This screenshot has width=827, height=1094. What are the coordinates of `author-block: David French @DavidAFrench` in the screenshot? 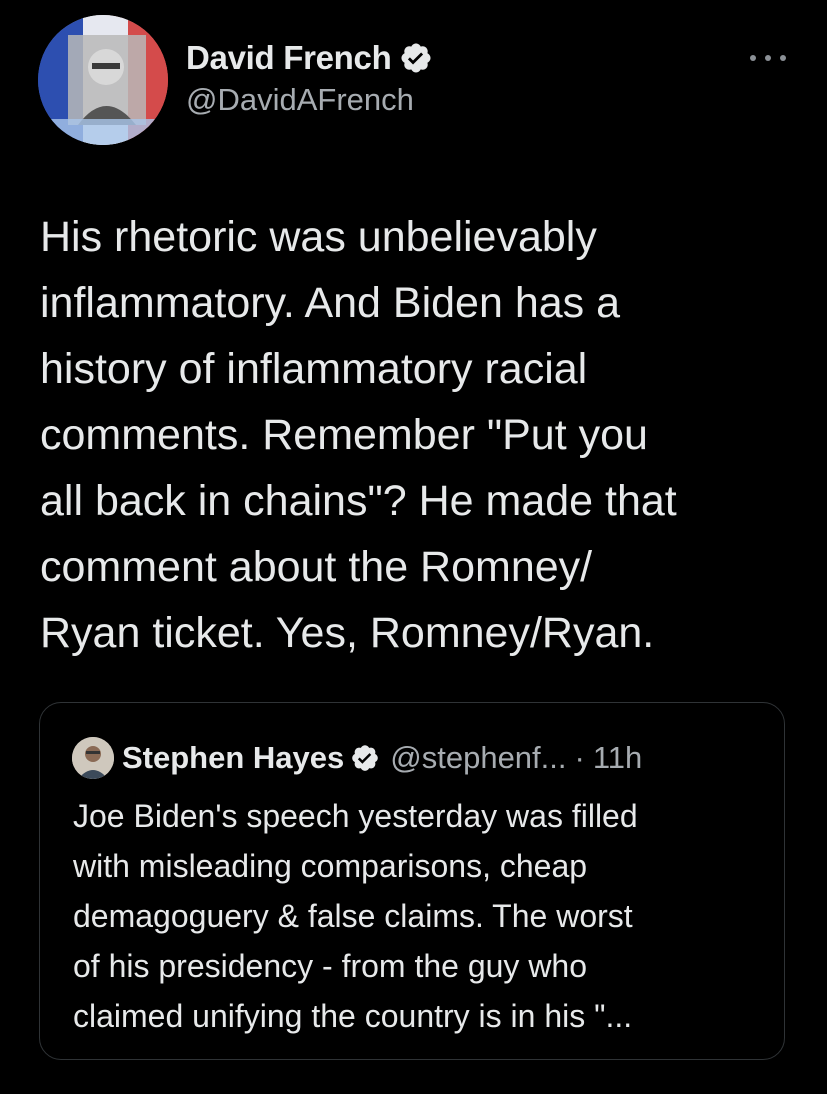 It's located at (309, 77).